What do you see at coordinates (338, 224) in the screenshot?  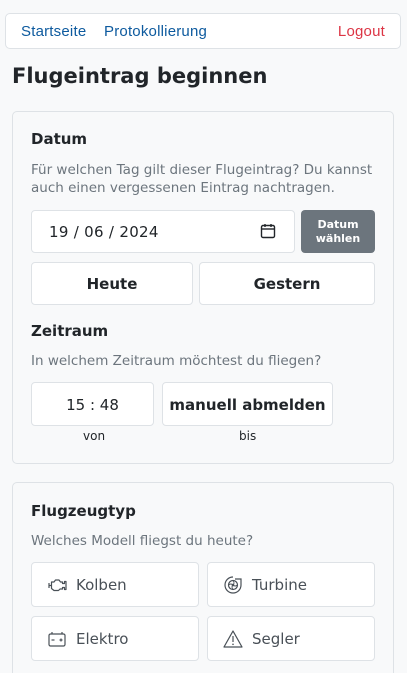 I see `date-picker-label-1: Datum` at bounding box center [338, 224].